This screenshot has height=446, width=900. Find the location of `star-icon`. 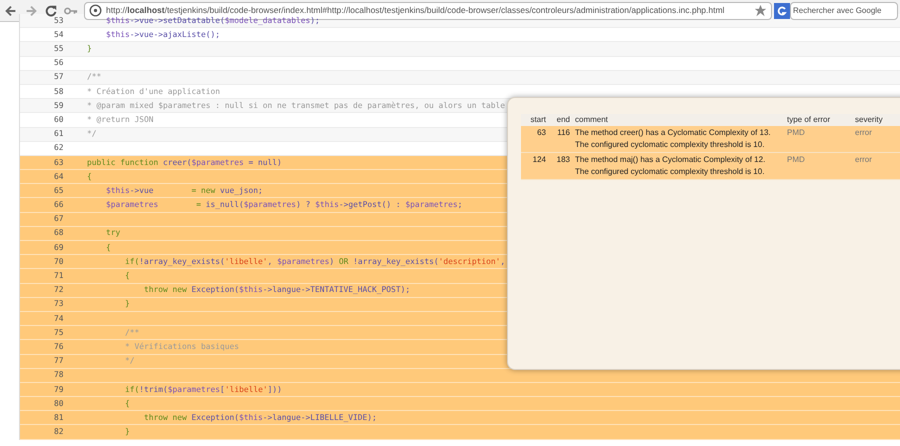

star-icon is located at coordinates (760, 10).